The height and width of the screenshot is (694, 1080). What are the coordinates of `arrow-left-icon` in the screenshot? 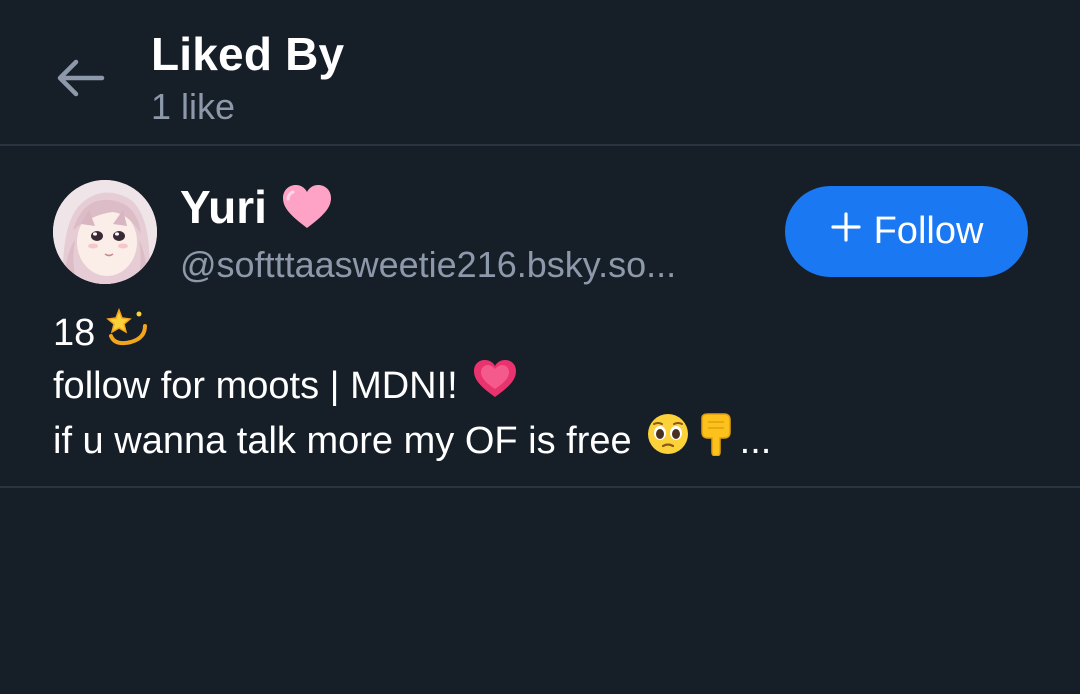 It's located at (81, 78).